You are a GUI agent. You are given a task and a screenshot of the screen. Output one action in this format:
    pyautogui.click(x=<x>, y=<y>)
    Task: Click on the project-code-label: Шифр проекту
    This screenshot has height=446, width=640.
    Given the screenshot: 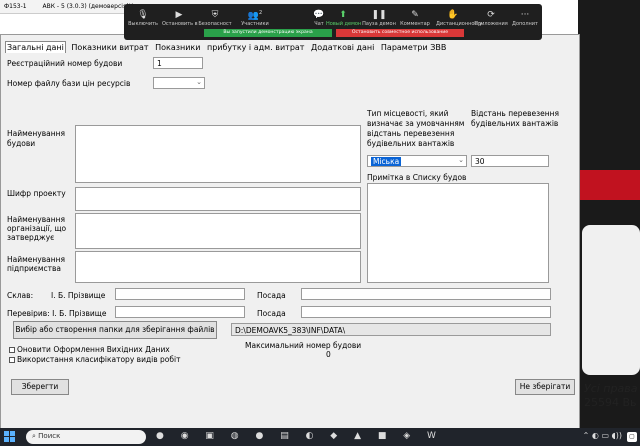 What is the action you would take?
    pyautogui.click(x=36, y=193)
    